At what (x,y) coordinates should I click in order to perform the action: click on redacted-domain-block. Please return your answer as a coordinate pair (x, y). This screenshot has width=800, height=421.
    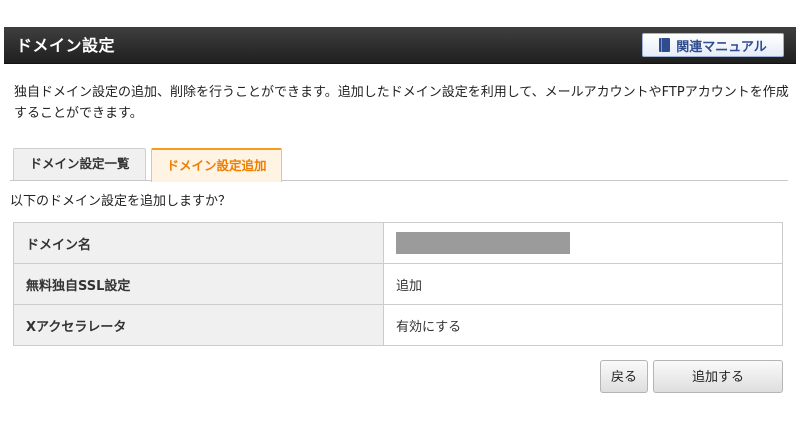
    Looking at the image, I should click on (483, 243).